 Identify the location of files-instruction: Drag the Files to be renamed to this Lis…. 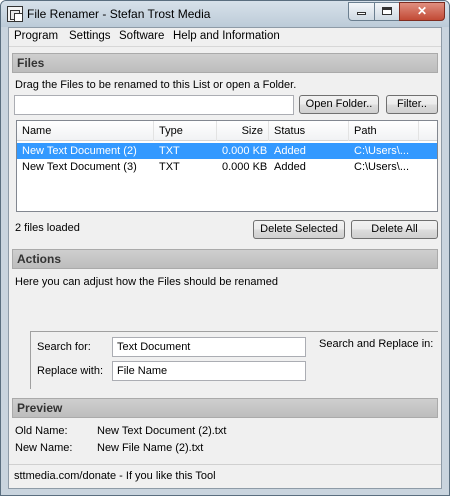
(156, 85).